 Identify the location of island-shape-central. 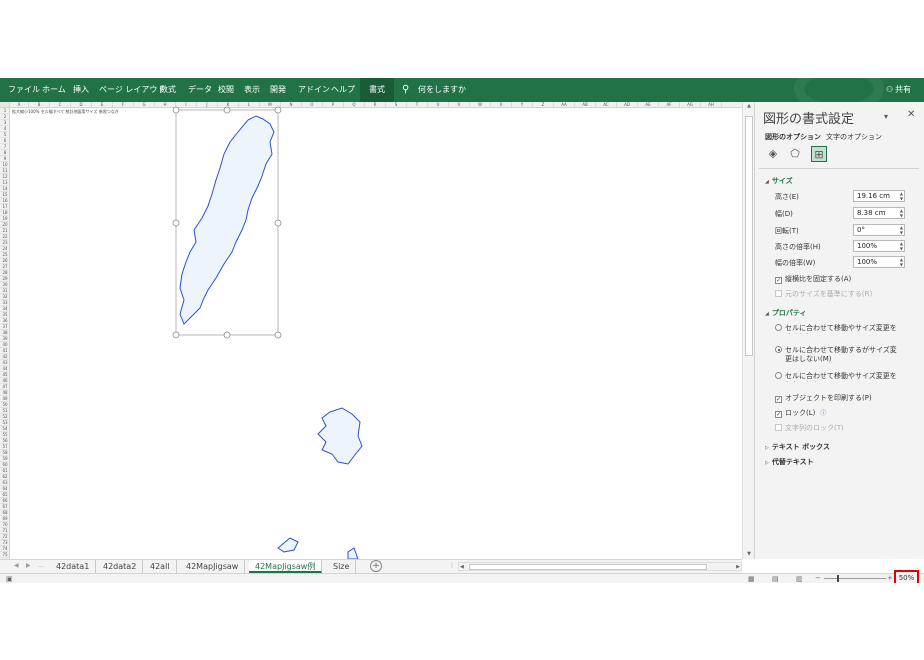
(340, 436).